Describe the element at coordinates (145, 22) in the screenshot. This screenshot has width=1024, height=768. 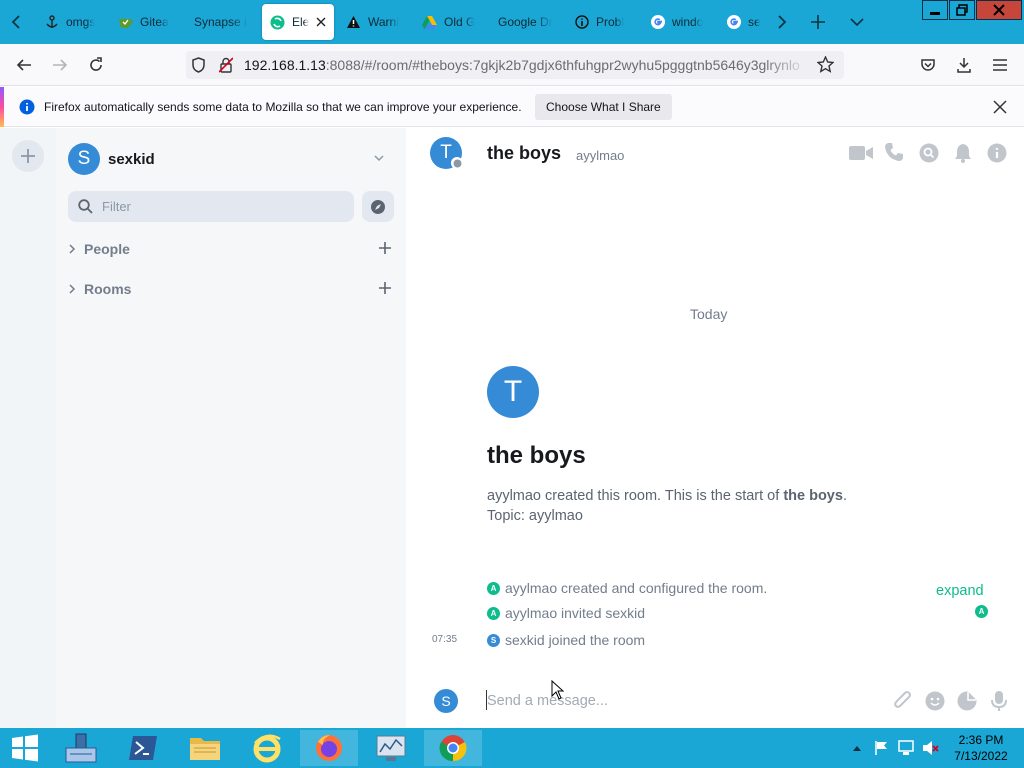
I see `tab-2: Gitea` at that location.